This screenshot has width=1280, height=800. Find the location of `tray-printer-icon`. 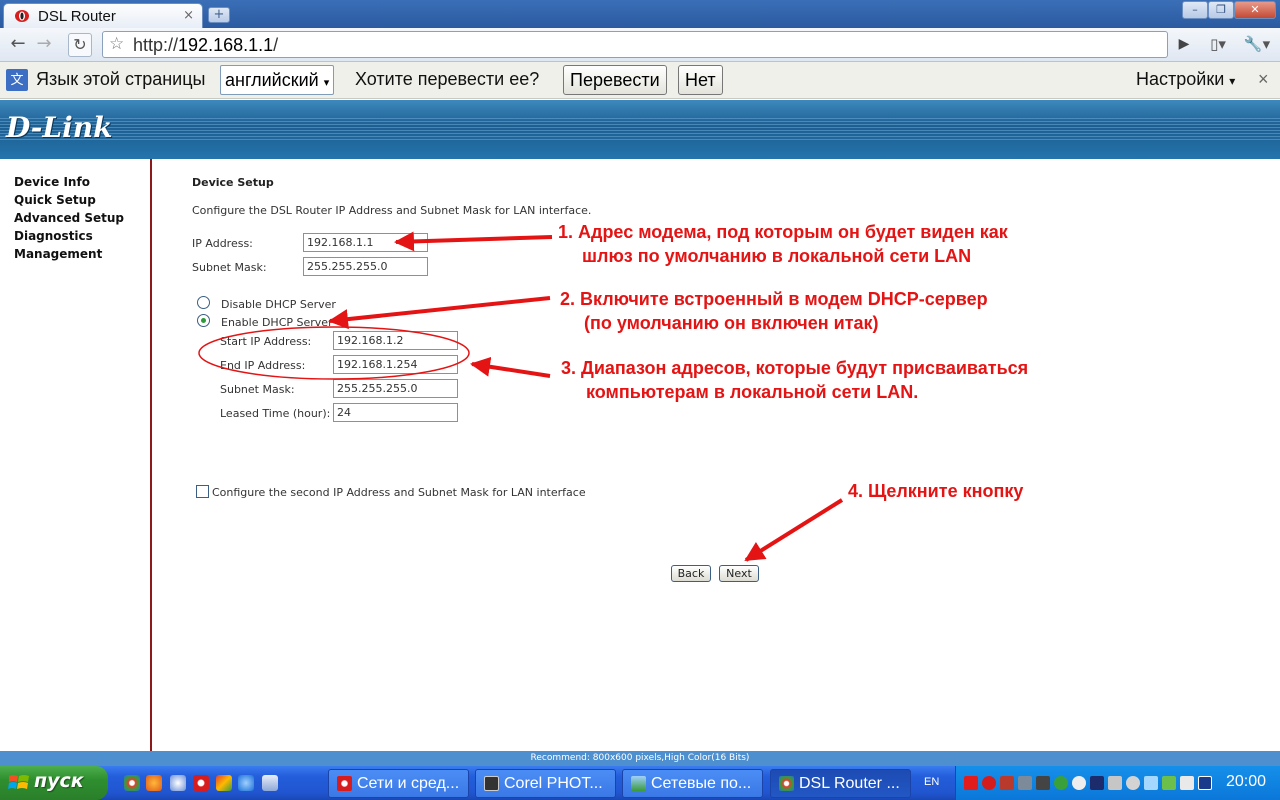

tray-printer-icon is located at coordinates (1025, 783).